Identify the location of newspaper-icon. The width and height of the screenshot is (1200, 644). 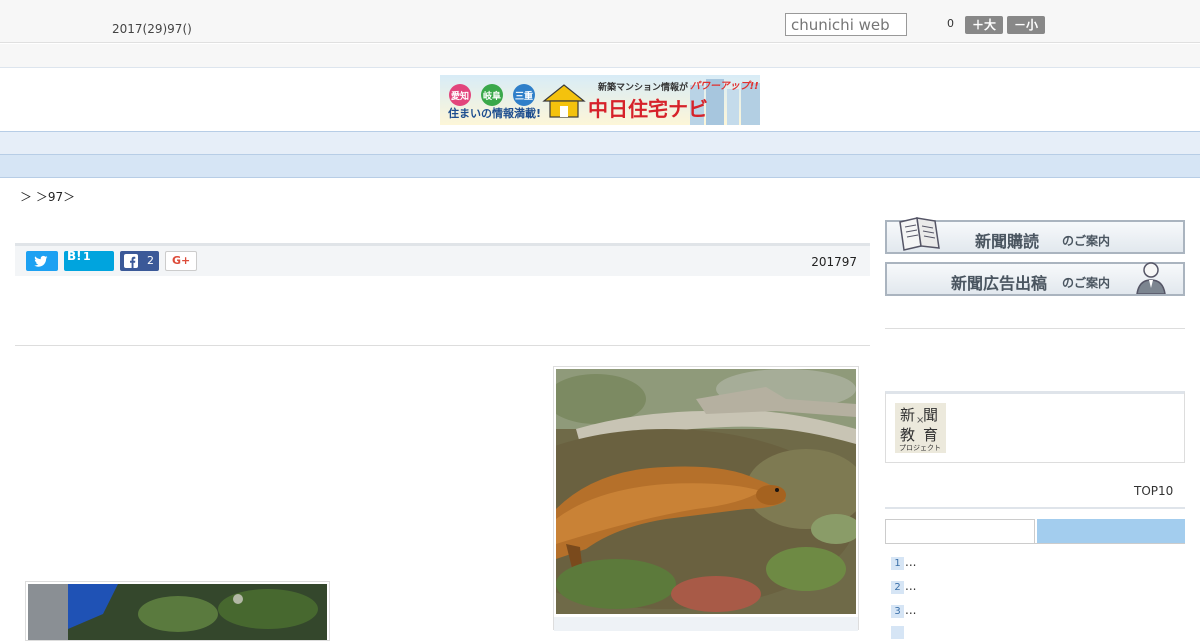
(919, 234).